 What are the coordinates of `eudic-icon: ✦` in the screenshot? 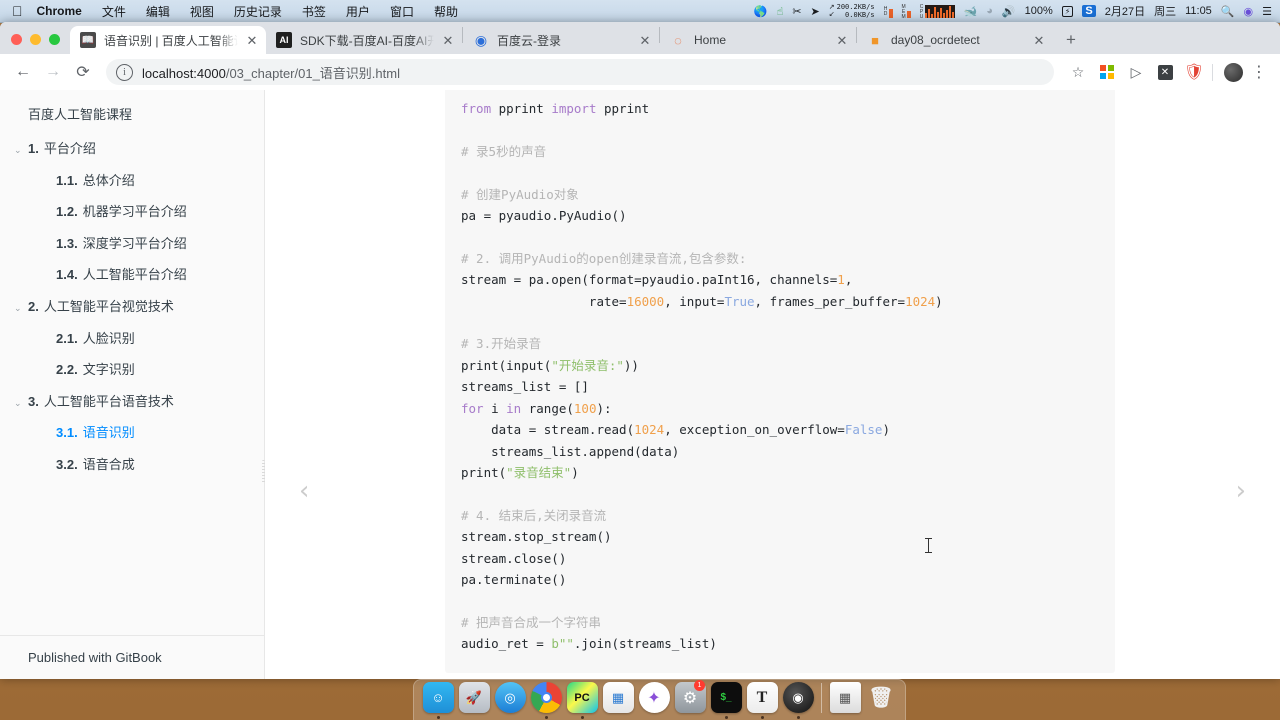 It's located at (654, 697).